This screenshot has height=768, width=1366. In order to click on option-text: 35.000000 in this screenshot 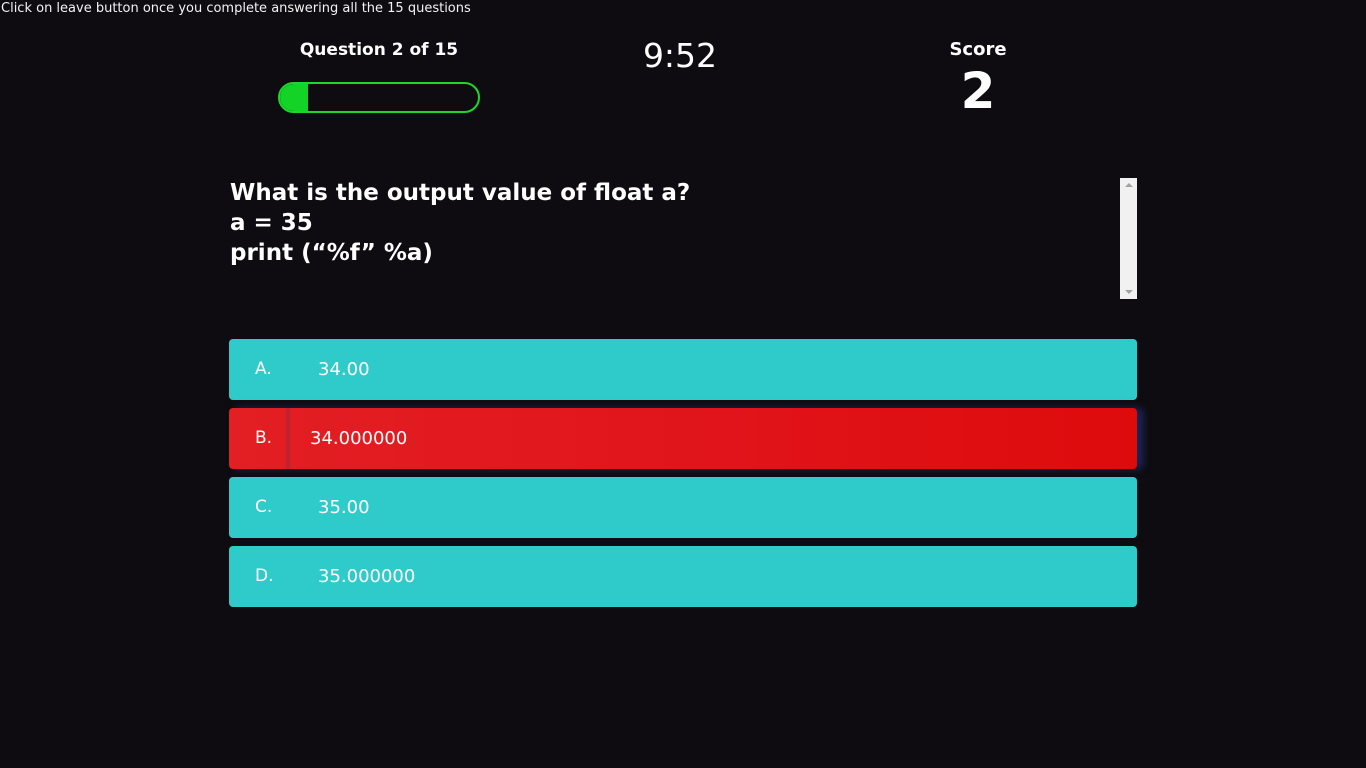, I will do `click(367, 576)`.